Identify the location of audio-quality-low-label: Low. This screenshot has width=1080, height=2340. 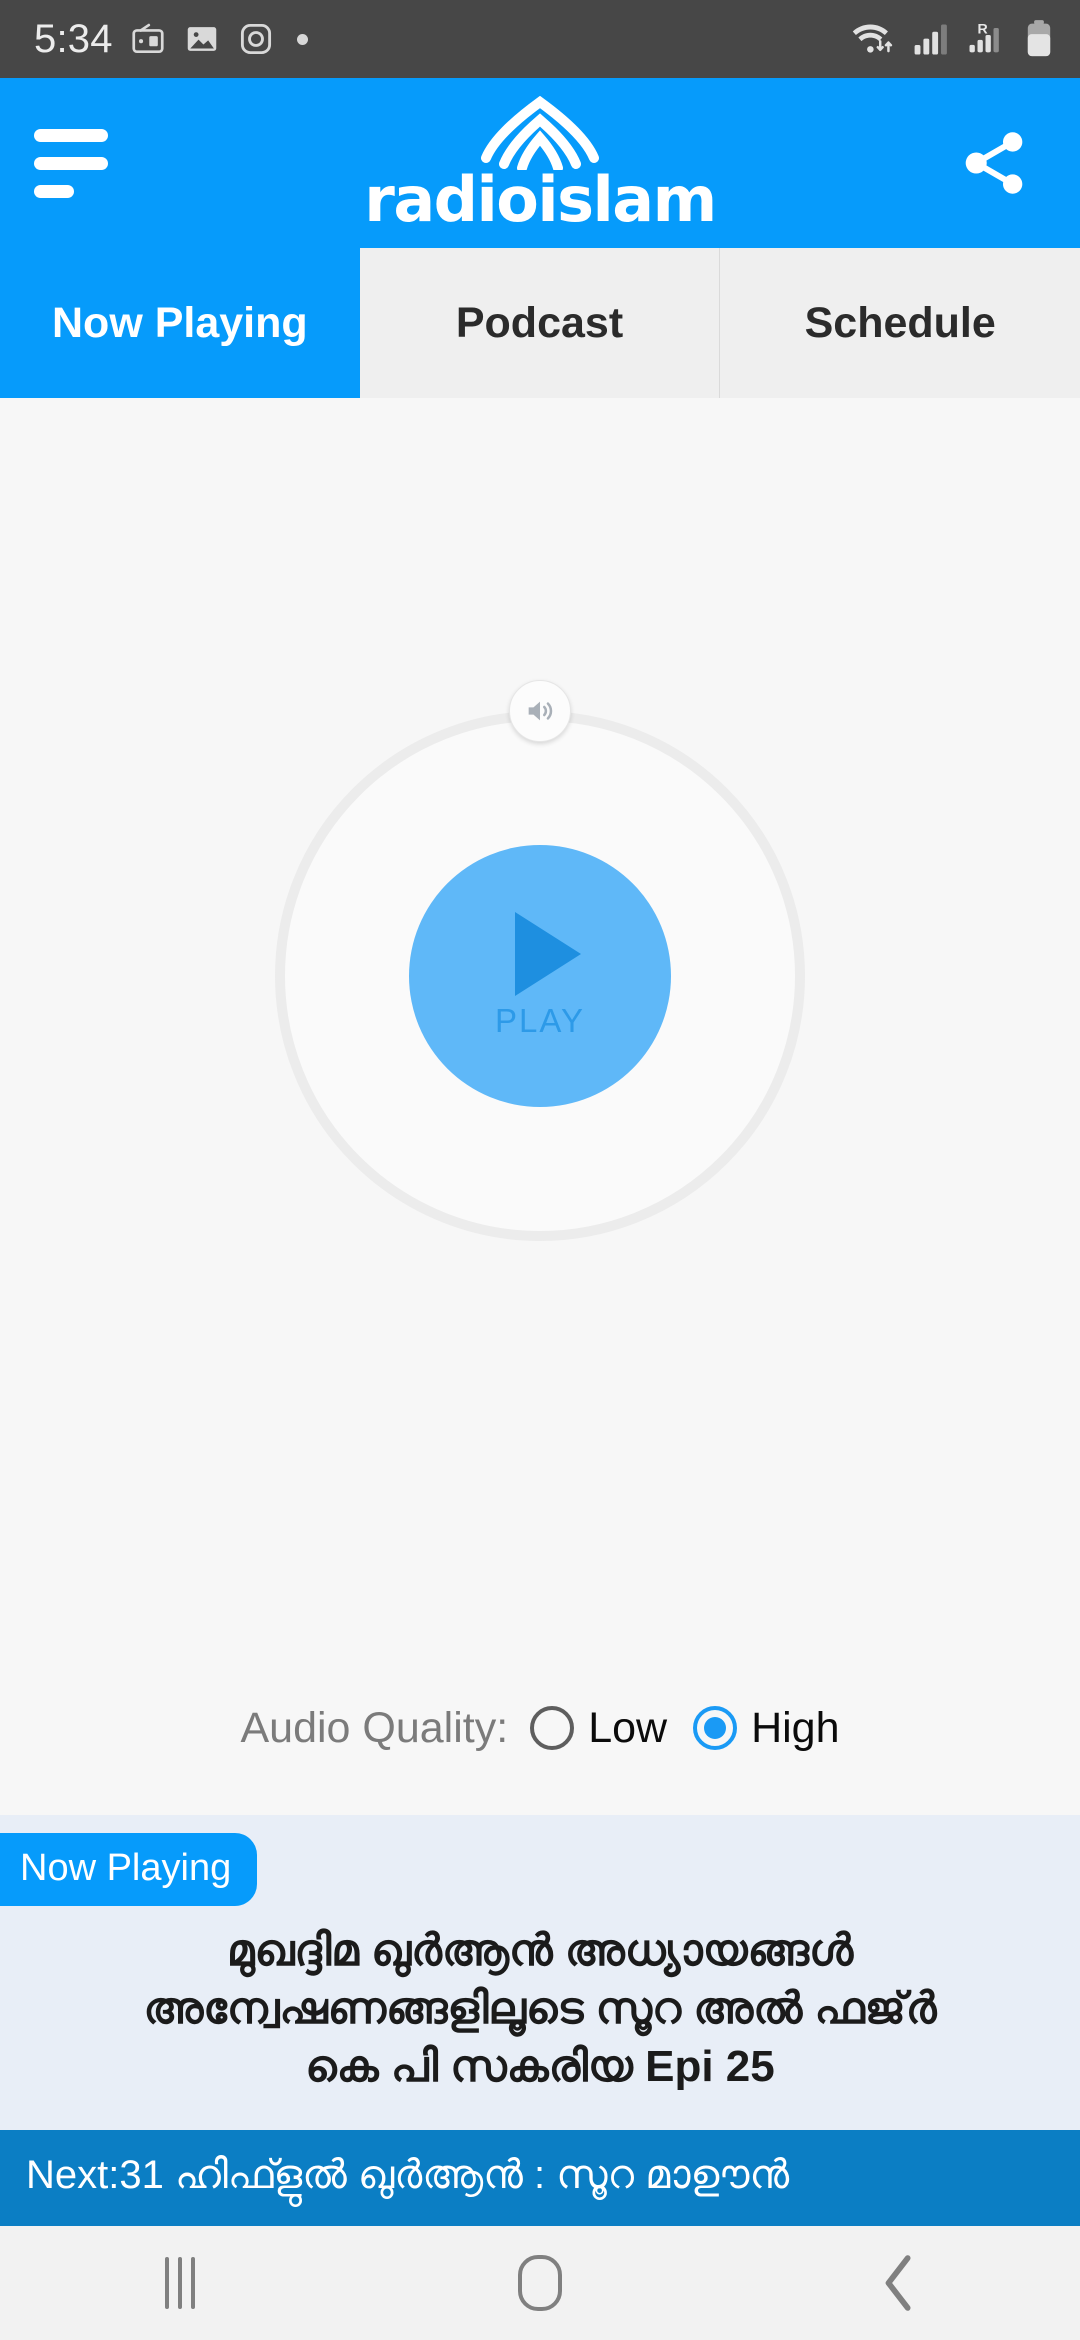
(628, 1727).